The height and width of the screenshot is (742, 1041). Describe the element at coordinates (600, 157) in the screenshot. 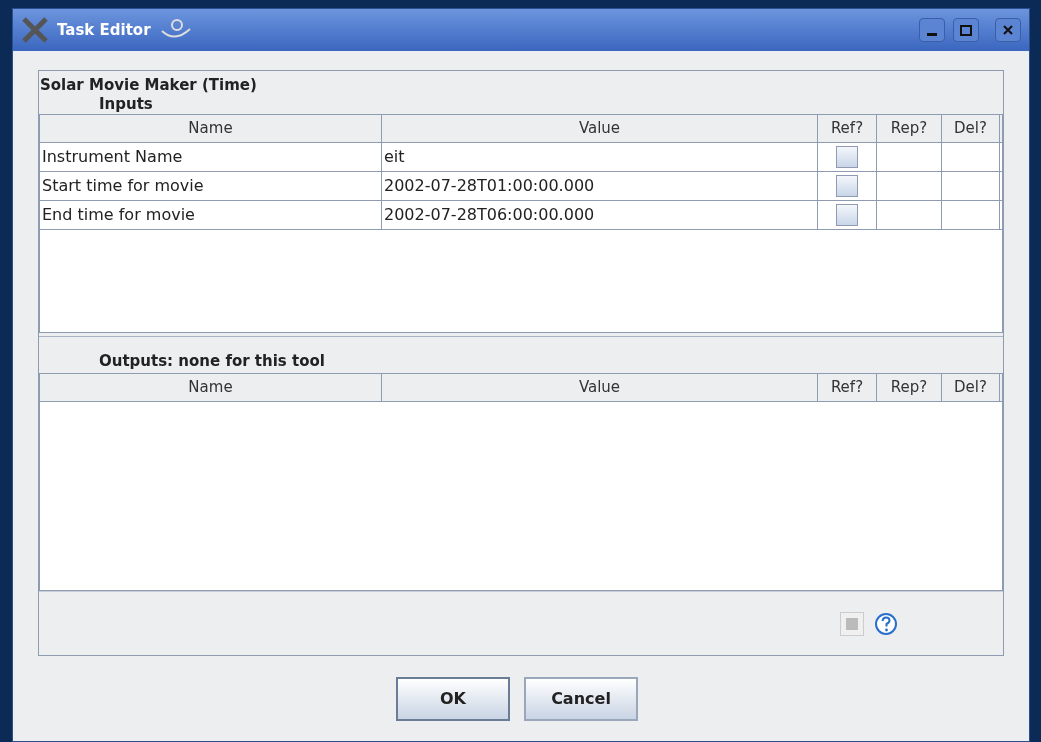

I see `table-cell: eit` at that location.